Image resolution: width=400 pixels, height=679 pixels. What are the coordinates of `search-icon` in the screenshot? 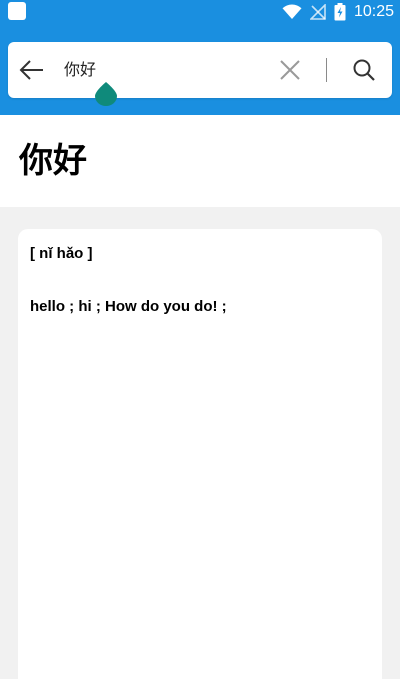 It's located at (364, 70).